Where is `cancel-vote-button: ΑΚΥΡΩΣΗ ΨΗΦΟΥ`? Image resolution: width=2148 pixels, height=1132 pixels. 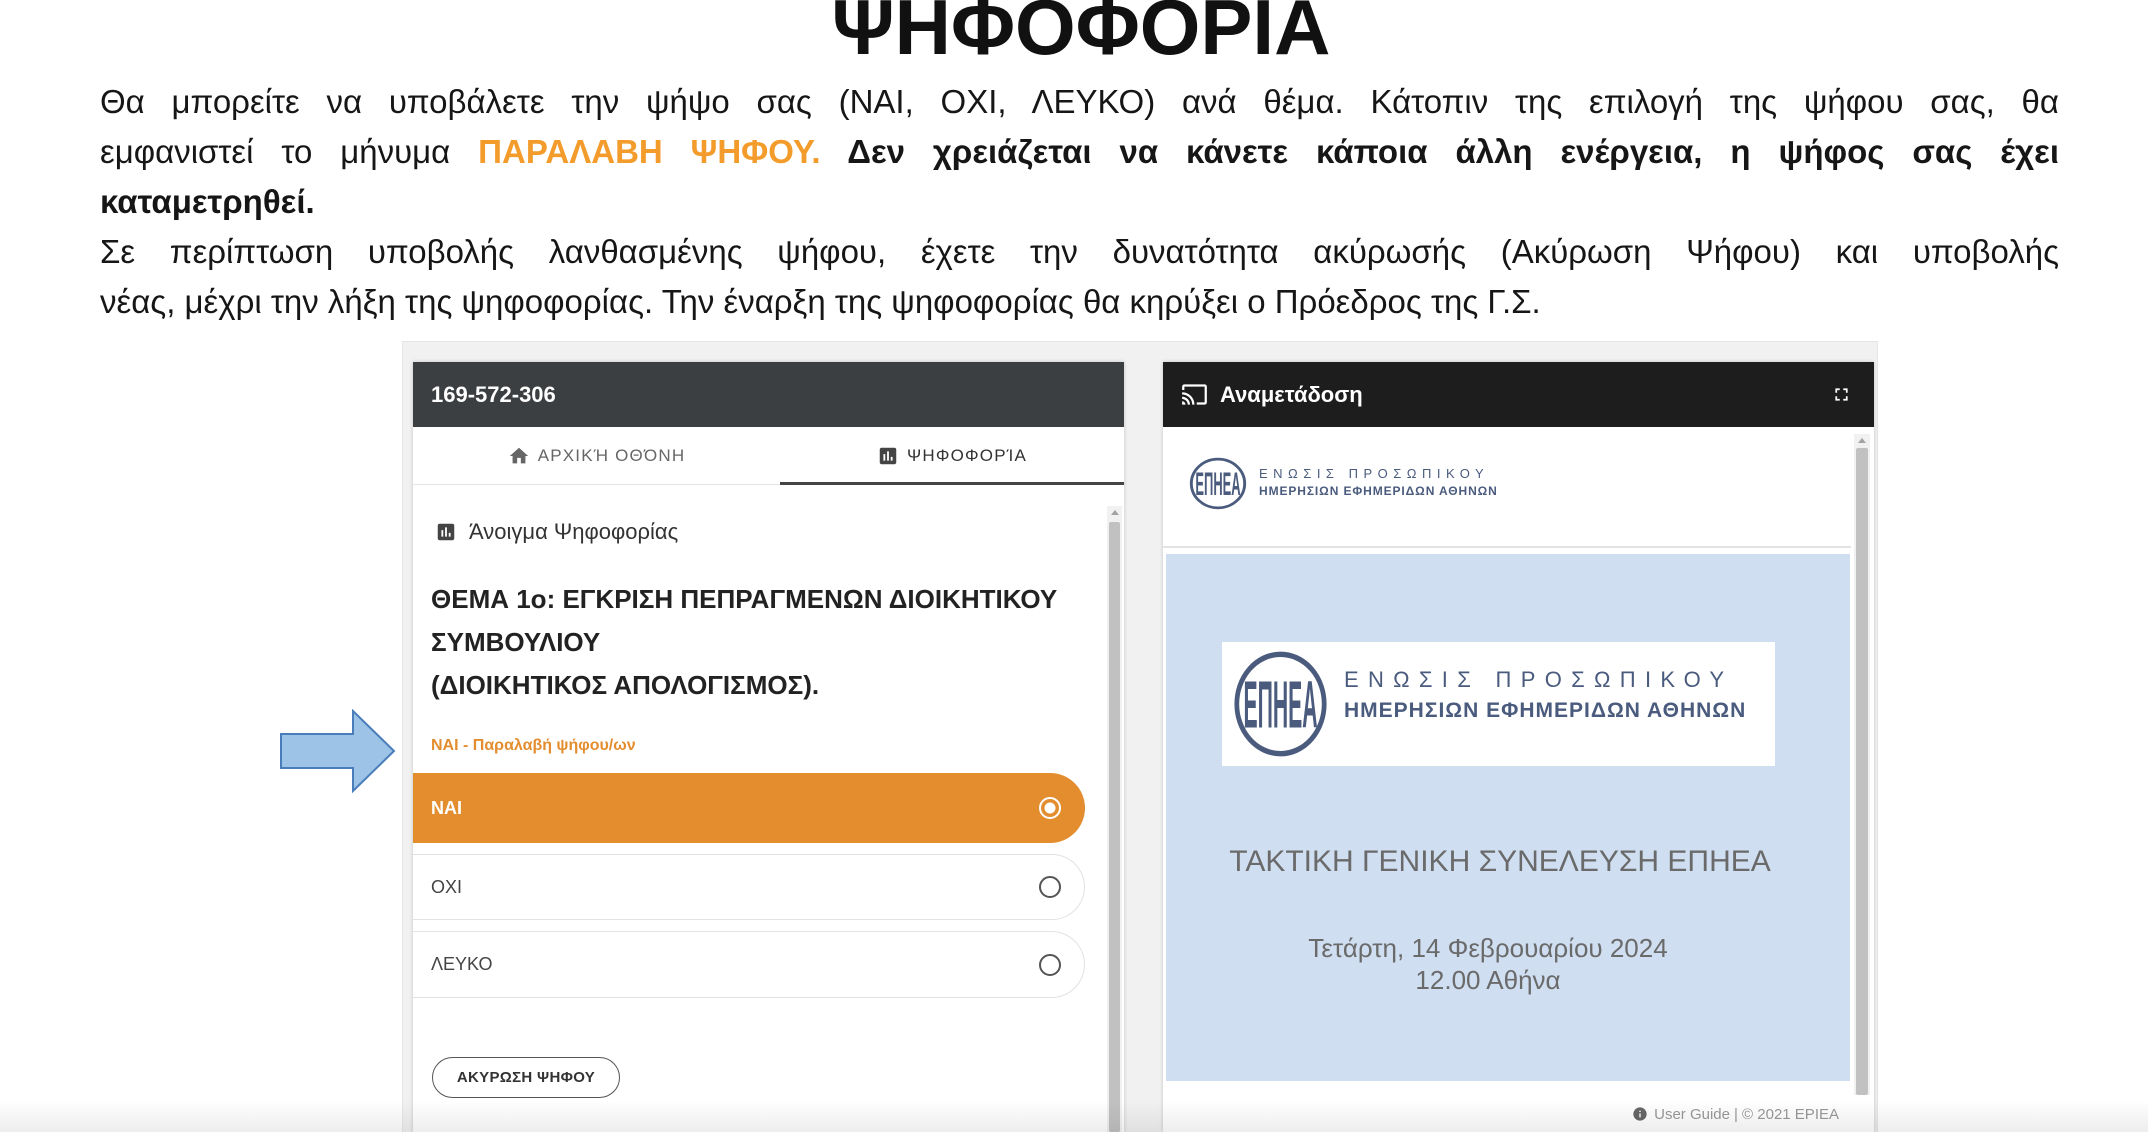
cancel-vote-button: ΑΚΥΡΩΣΗ ΨΗΦΟΥ is located at coordinates (526, 1077).